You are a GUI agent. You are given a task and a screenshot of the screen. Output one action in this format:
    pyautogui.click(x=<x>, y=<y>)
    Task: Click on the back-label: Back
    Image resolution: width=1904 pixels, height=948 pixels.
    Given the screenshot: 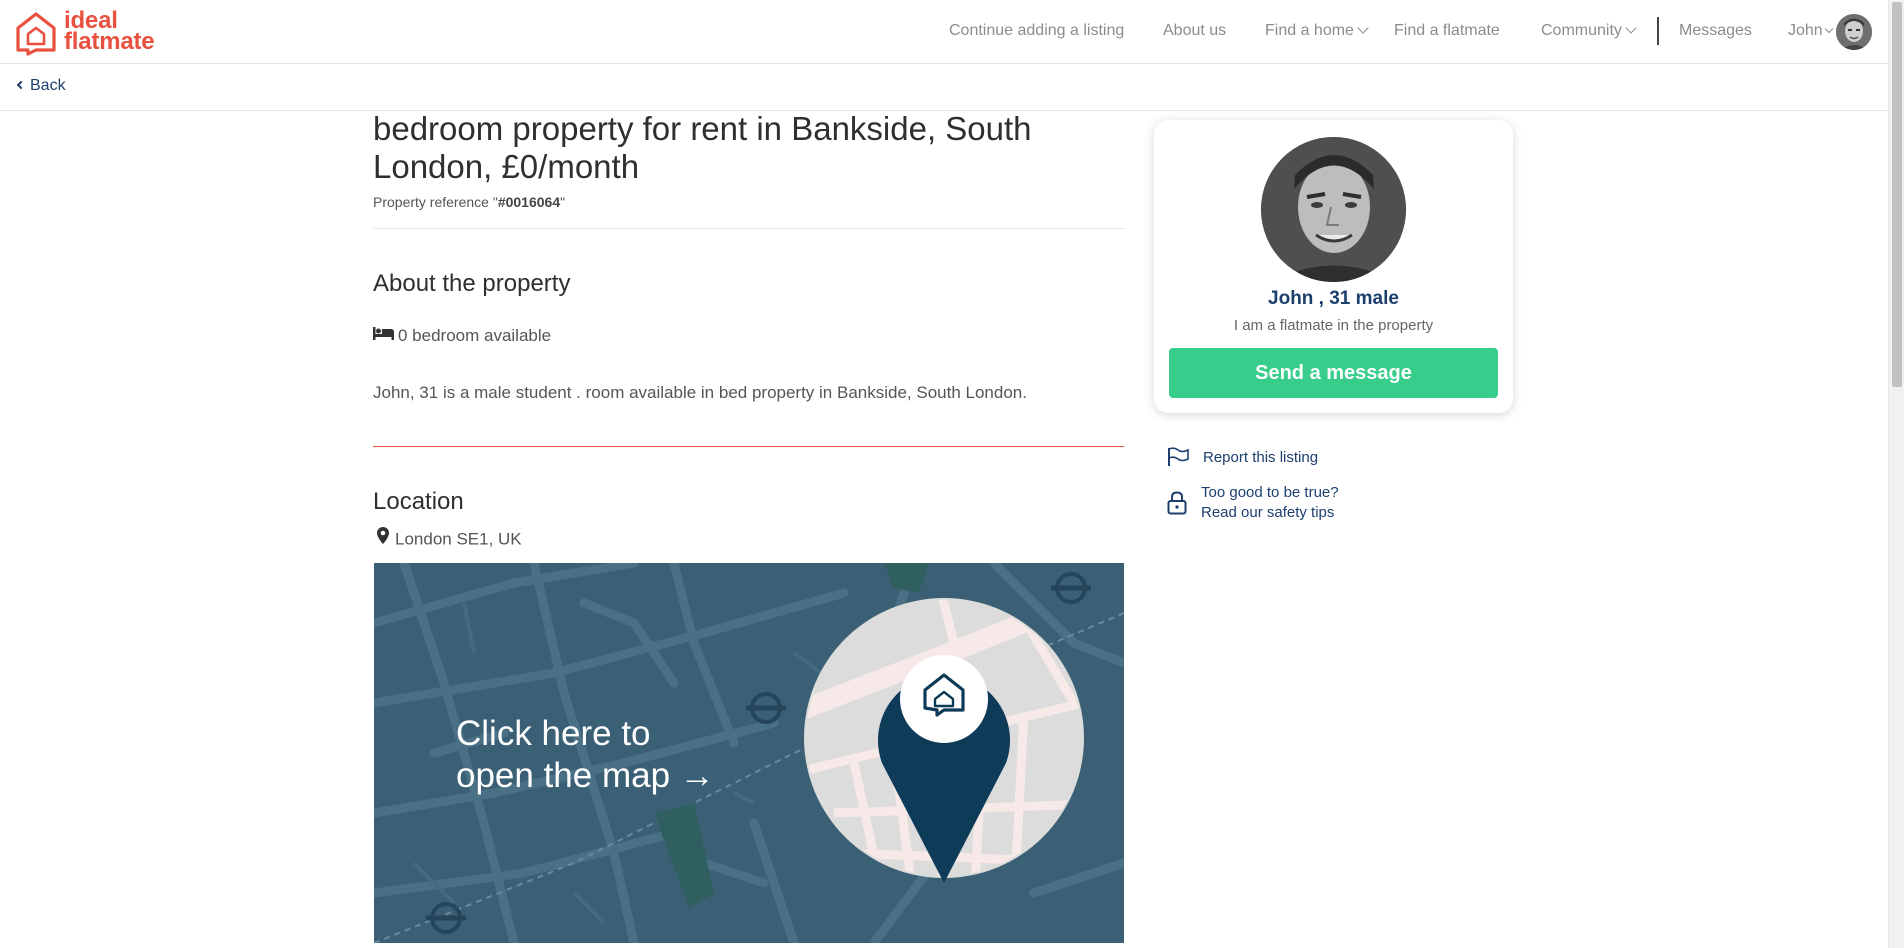 What is the action you would take?
    pyautogui.click(x=48, y=85)
    